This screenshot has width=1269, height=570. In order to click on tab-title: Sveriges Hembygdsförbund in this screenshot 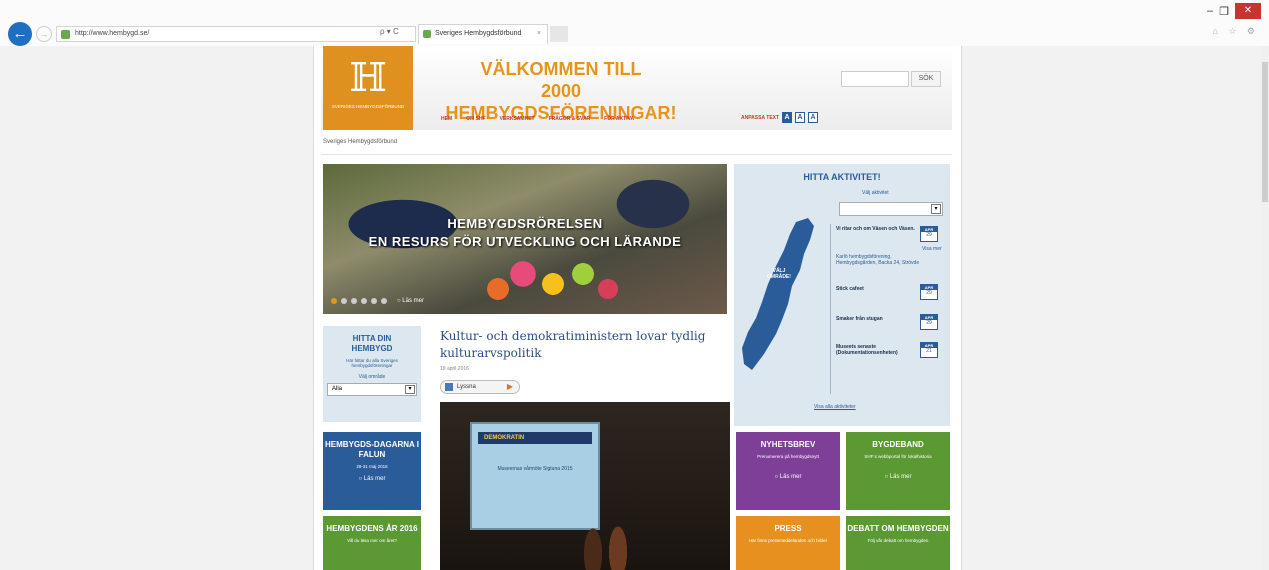, I will do `click(478, 33)`.